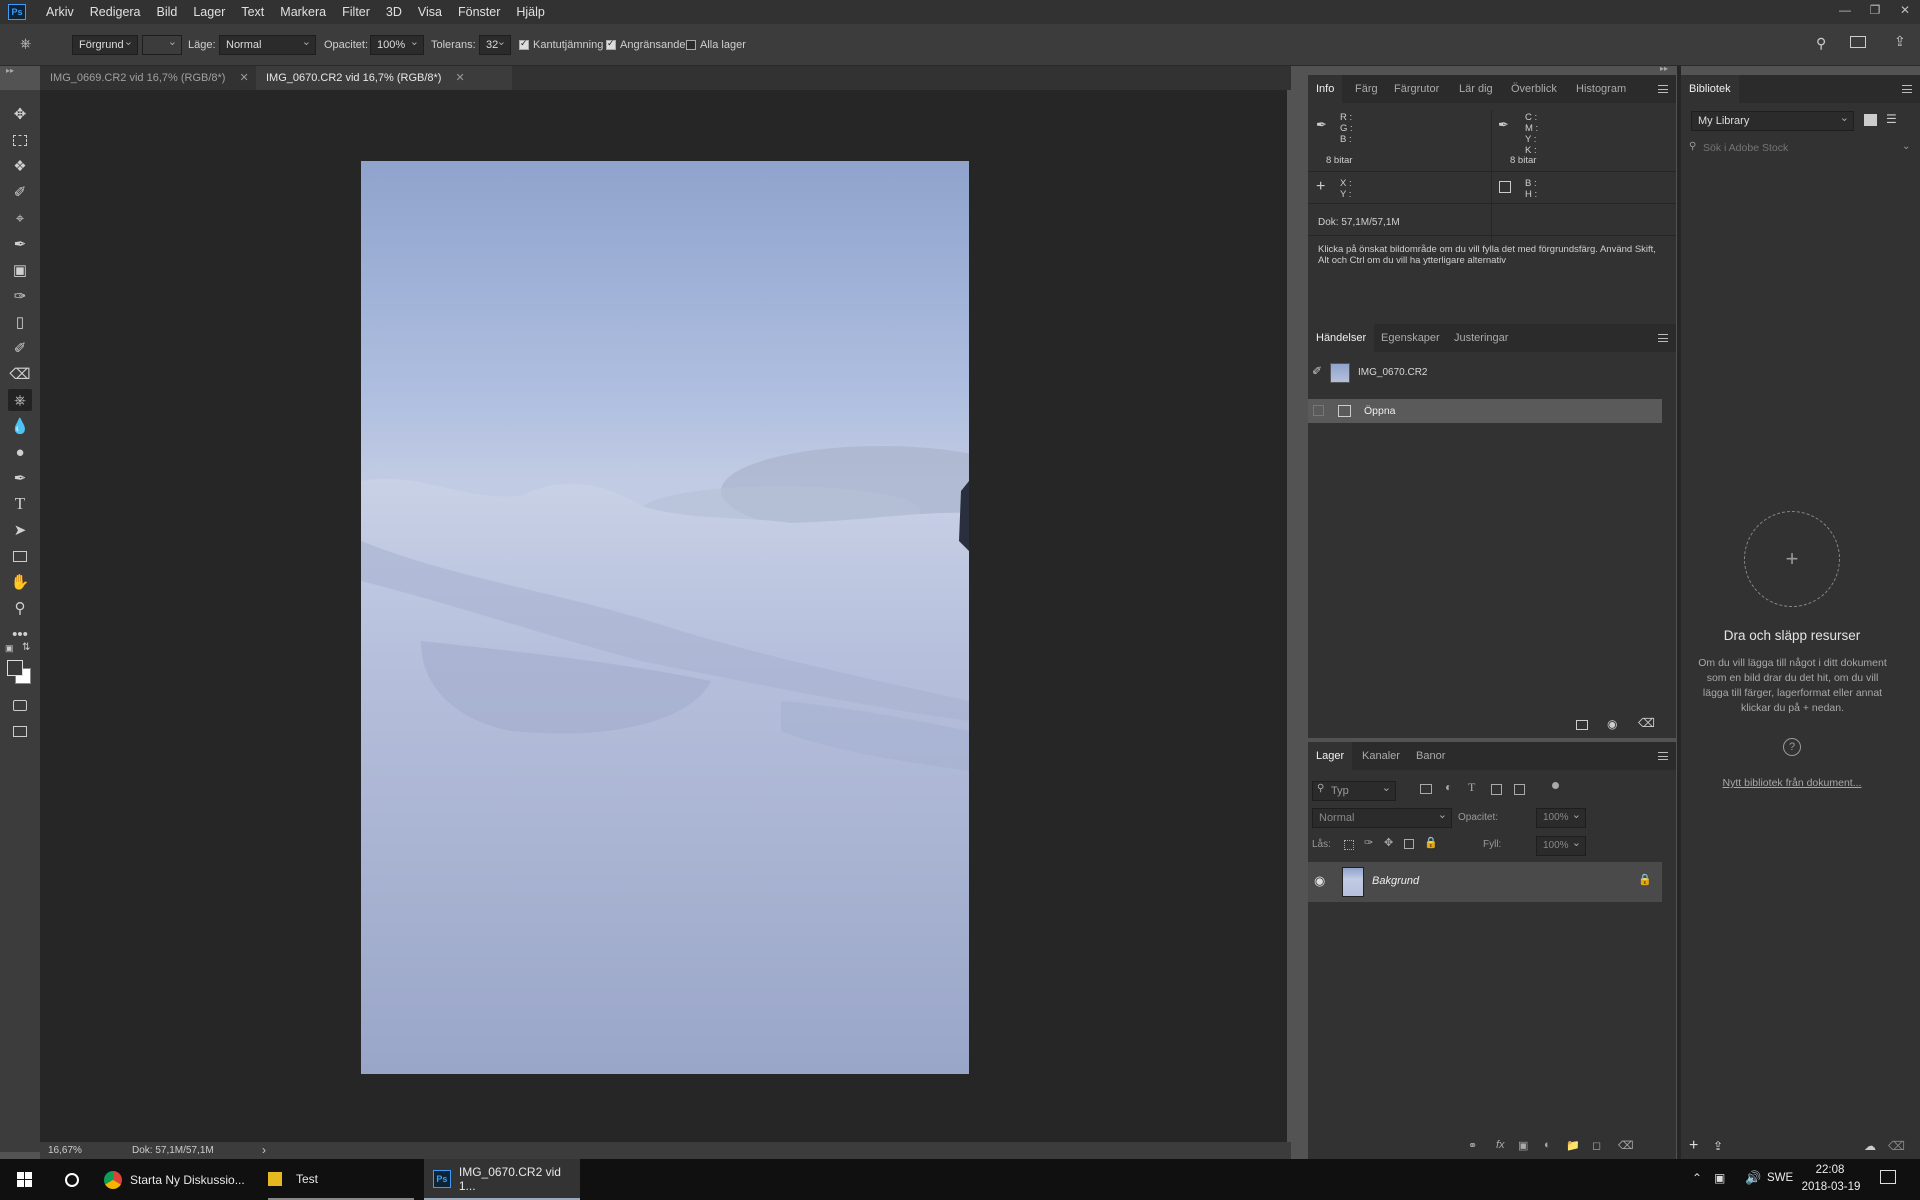  What do you see at coordinates (495, 44) in the screenshot?
I see `tolerance-input: 32` at bounding box center [495, 44].